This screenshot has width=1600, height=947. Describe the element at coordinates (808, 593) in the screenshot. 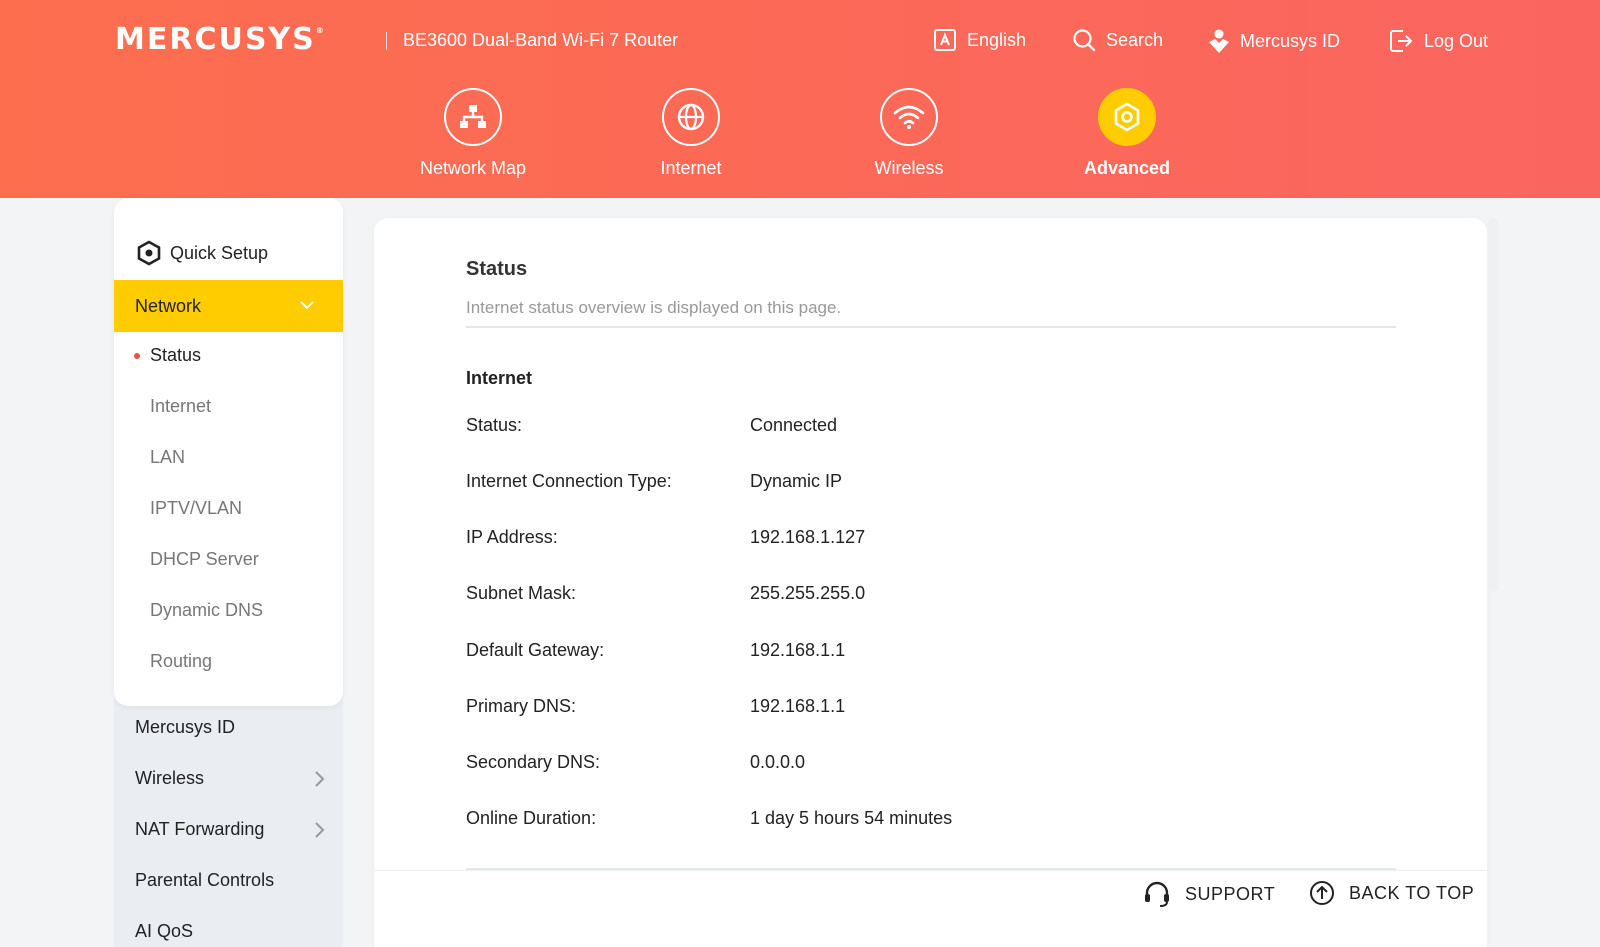

I see `row-value: 255.255.255.0` at that location.